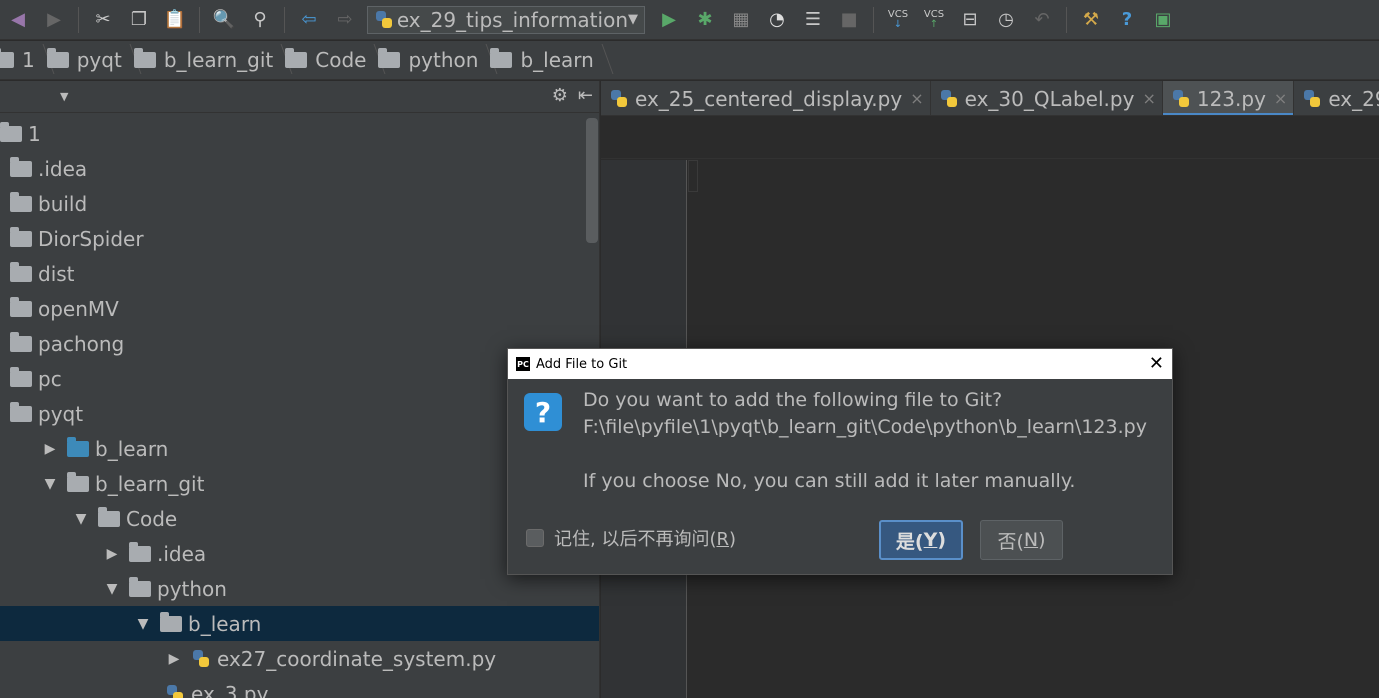  What do you see at coordinates (299, 308) in the screenshot?
I see `tree-row: openMV` at bounding box center [299, 308].